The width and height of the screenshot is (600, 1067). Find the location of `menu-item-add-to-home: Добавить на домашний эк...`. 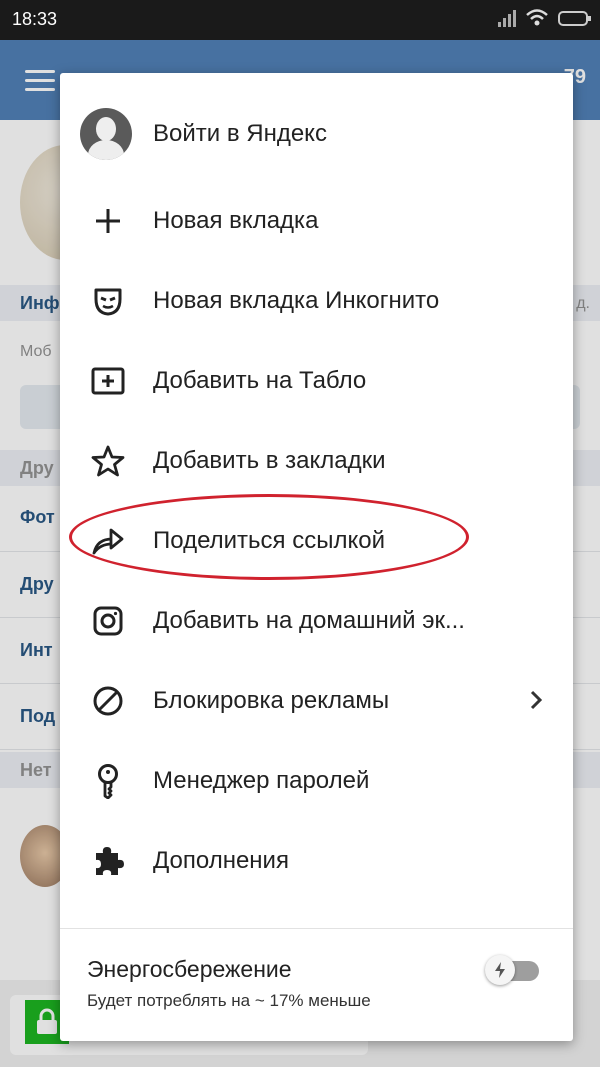

menu-item-add-to-home: Добавить на домашний эк... is located at coordinates (316, 621).